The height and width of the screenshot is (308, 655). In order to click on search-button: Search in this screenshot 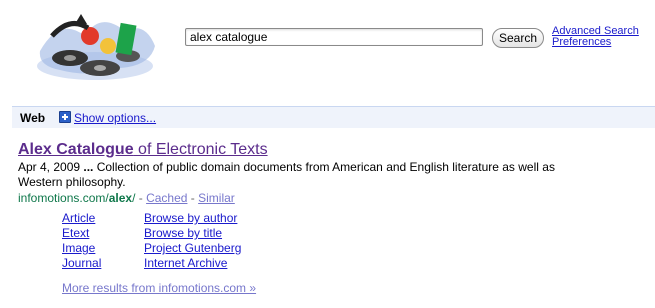, I will do `click(518, 38)`.